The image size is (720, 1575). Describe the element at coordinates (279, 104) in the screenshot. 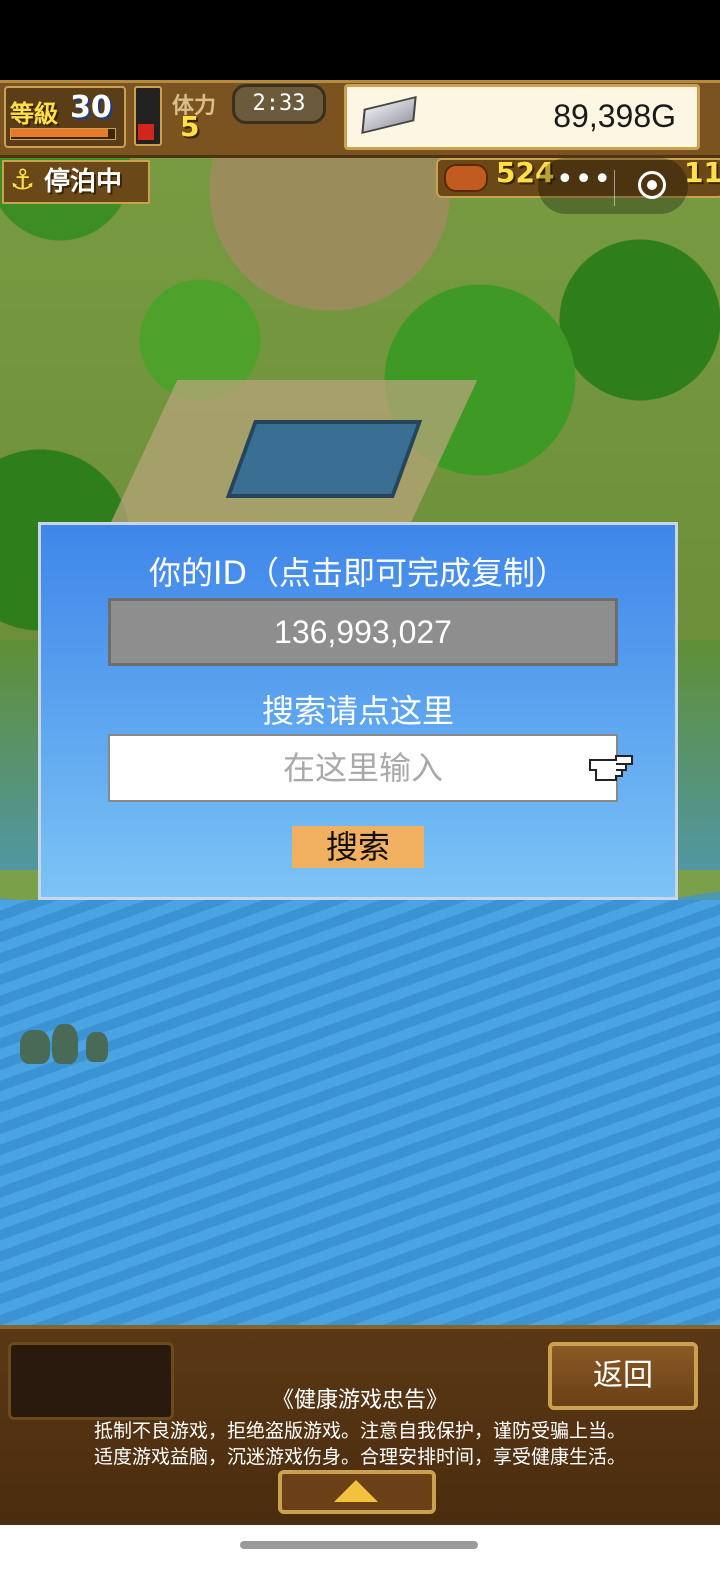

I see `stamina-timer: 2:33` at that location.